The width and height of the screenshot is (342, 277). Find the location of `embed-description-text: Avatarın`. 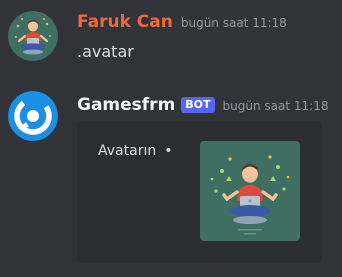

embed-description-text: Avatarın is located at coordinates (127, 151).